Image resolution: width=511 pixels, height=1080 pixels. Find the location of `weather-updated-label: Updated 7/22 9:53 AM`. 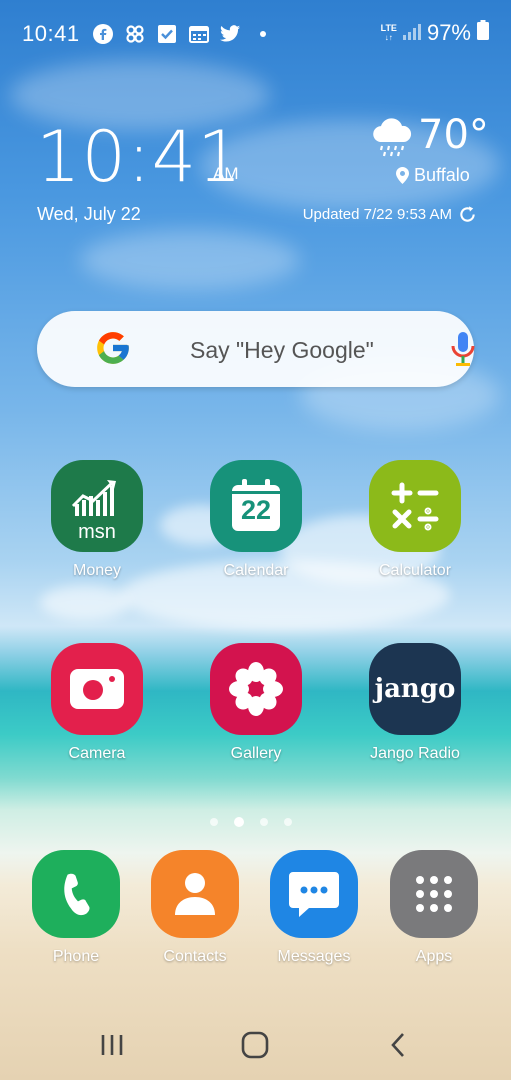

weather-updated-label: Updated 7/22 9:53 AM is located at coordinates (377, 214).